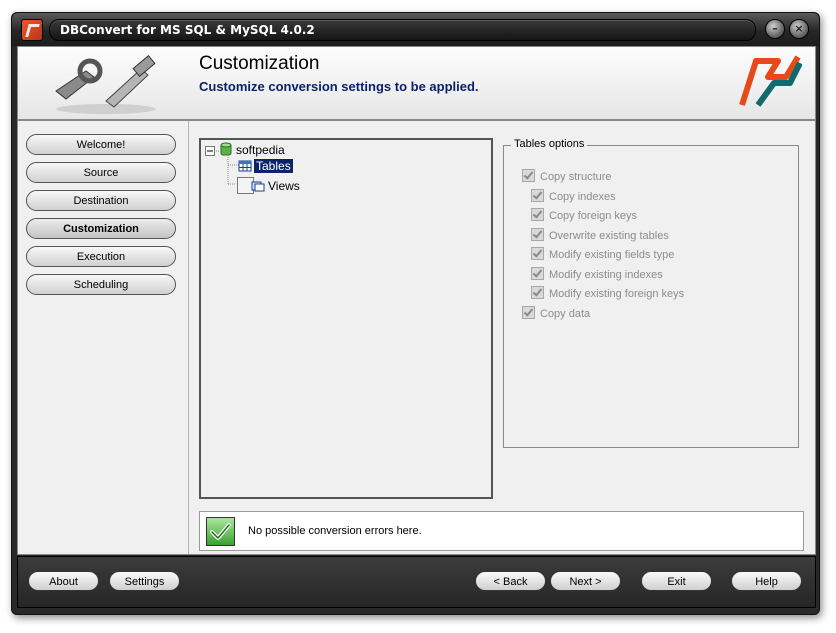 This screenshot has height=633, width=836. Describe the element at coordinates (258, 186) in the screenshot. I see `view-icon` at that location.